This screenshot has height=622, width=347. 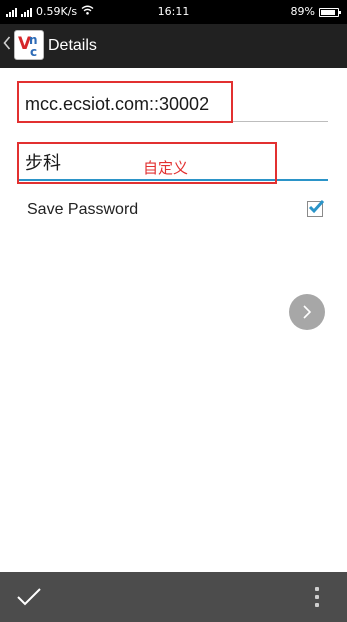 What do you see at coordinates (315, 12) in the screenshot?
I see `status-right: 89%` at bounding box center [315, 12].